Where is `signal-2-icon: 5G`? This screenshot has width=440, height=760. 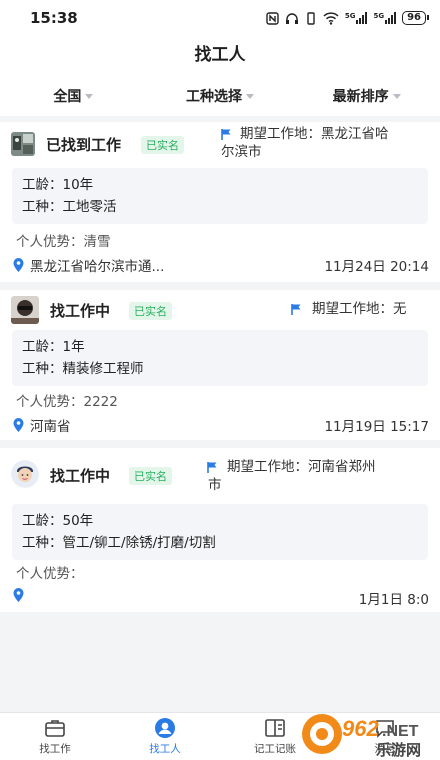 signal-2-icon: 5G is located at coordinates (385, 18).